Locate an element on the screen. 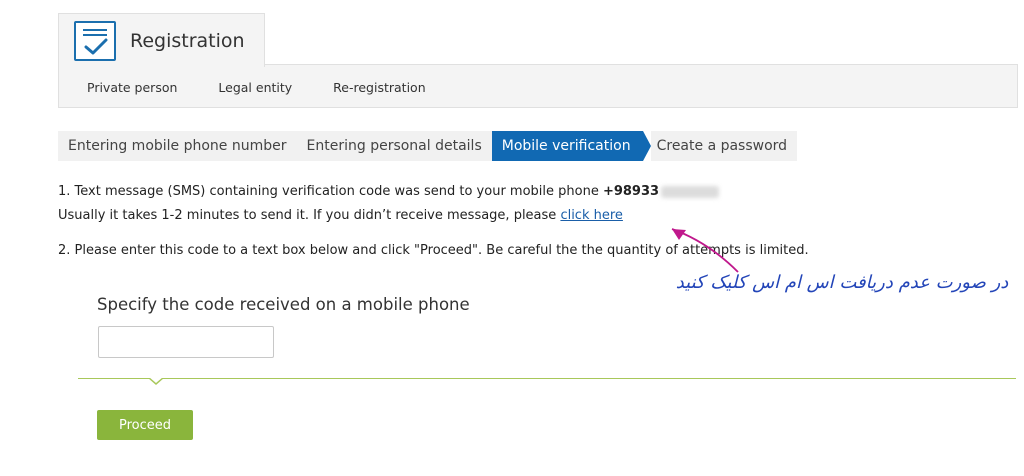  phone-number: +98933 is located at coordinates (631, 191).